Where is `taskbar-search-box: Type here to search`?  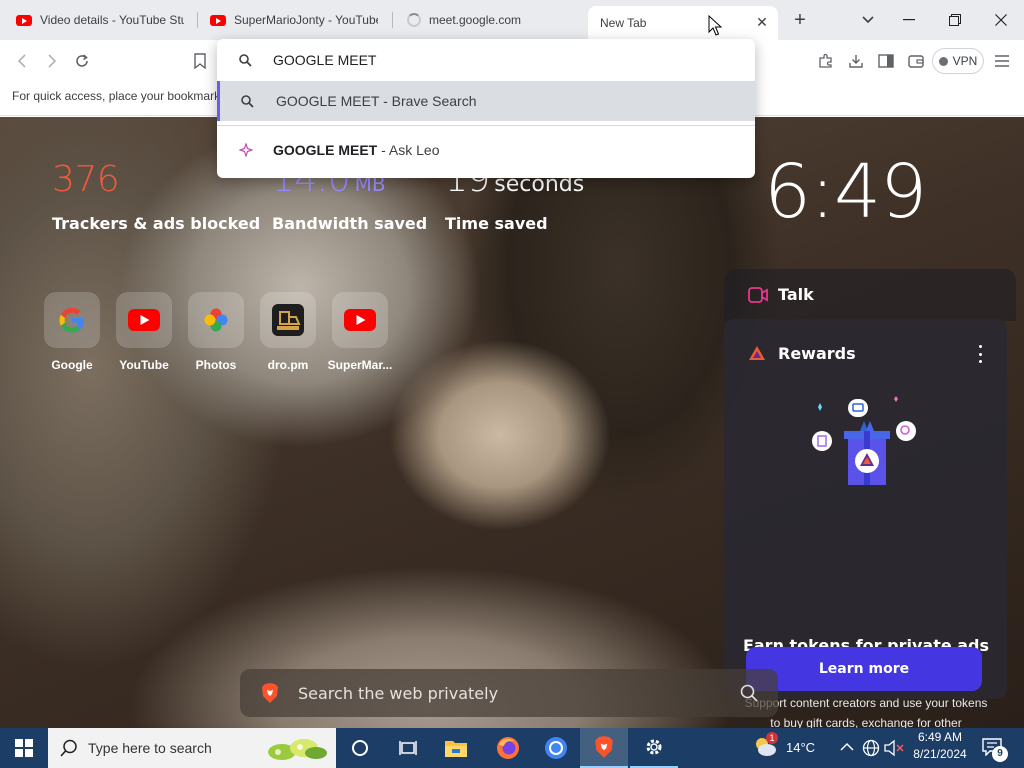
taskbar-search-box: Type here to search is located at coordinates (192, 748).